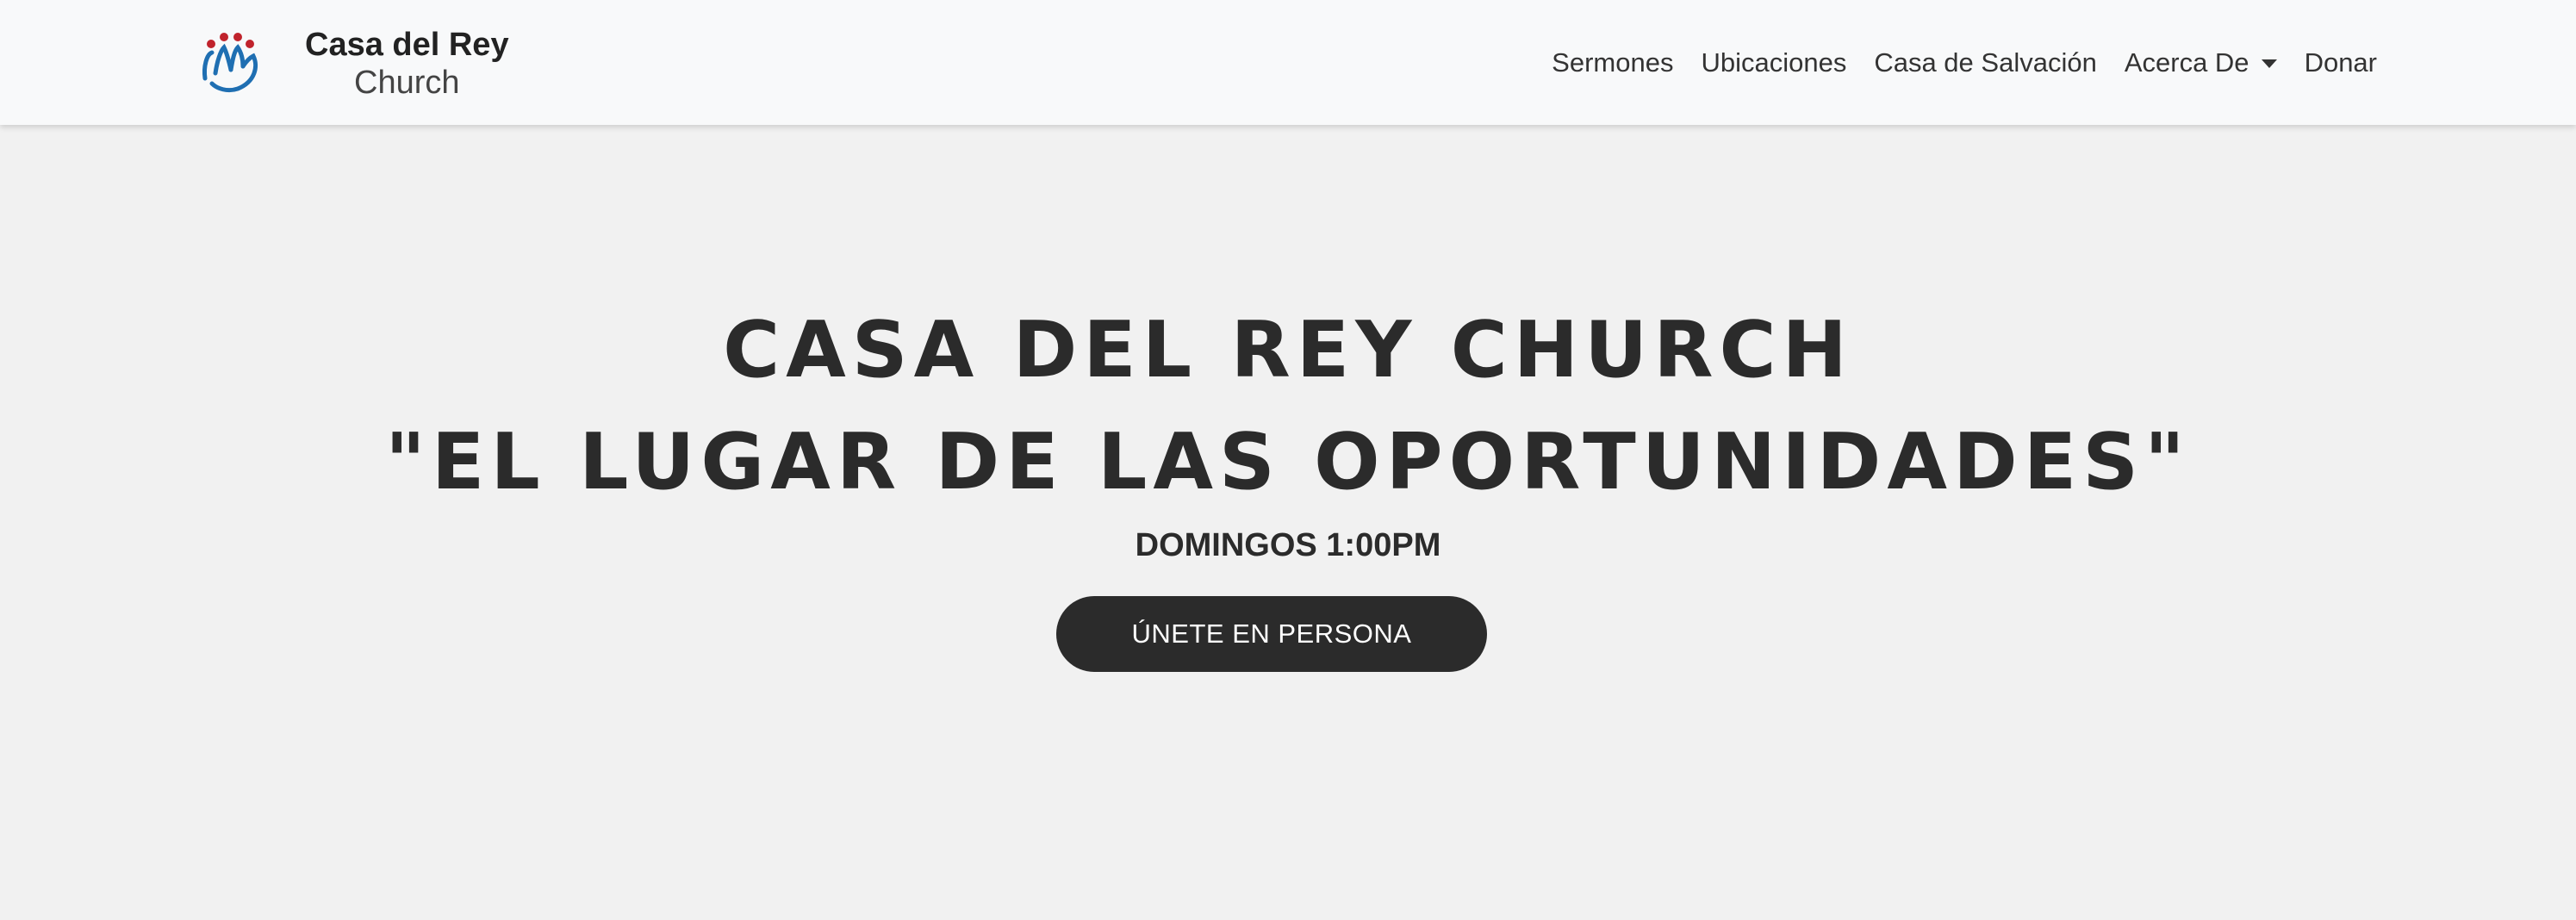 The height and width of the screenshot is (920, 2576). I want to click on caret-down-icon, so click(2269, 63).